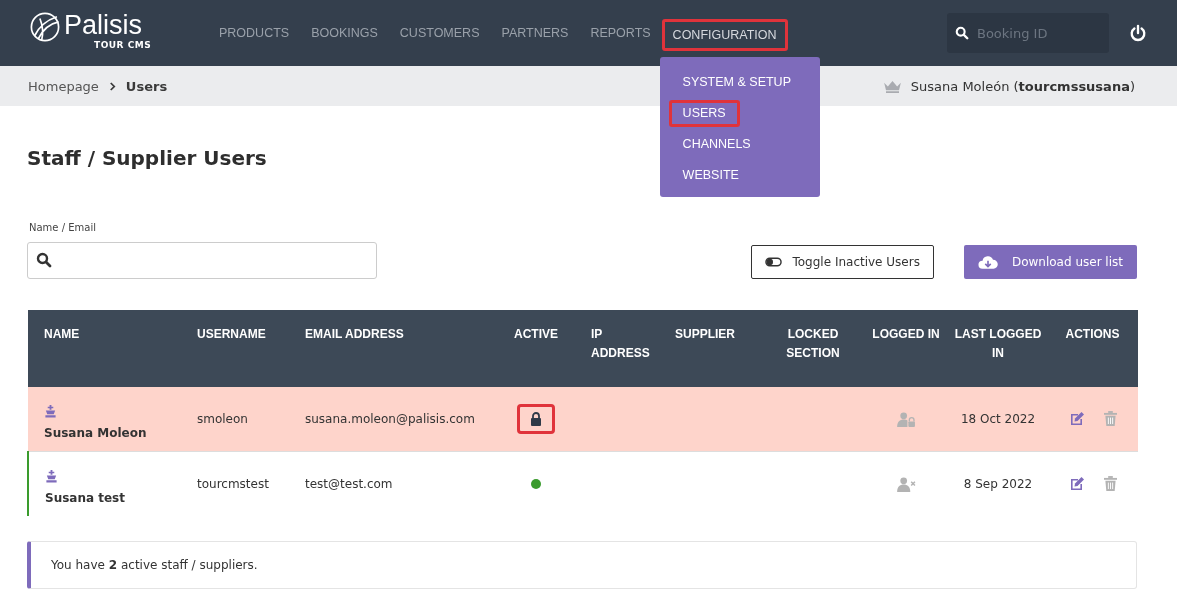 This screenshot has height=594, width=1177. Describe the element at coordinates (710, 175) in the screenshot. I see `menu-item: WEBSITE` at that location.